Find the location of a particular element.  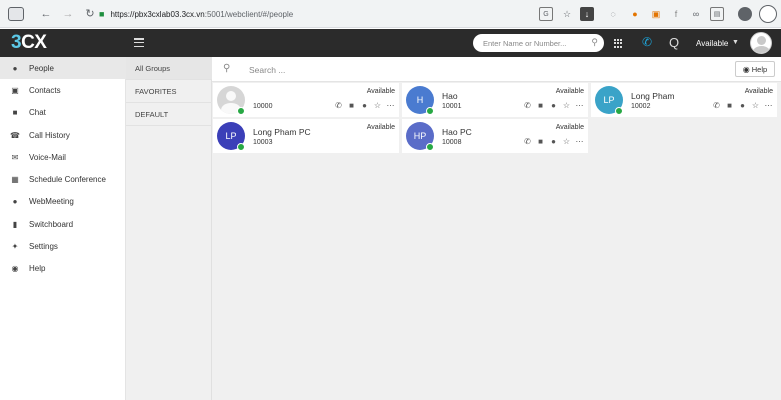

person-card: H Hao 10001 Available ✆ ■ ● ☆ ⋯ is located at coordinates (495, 100).